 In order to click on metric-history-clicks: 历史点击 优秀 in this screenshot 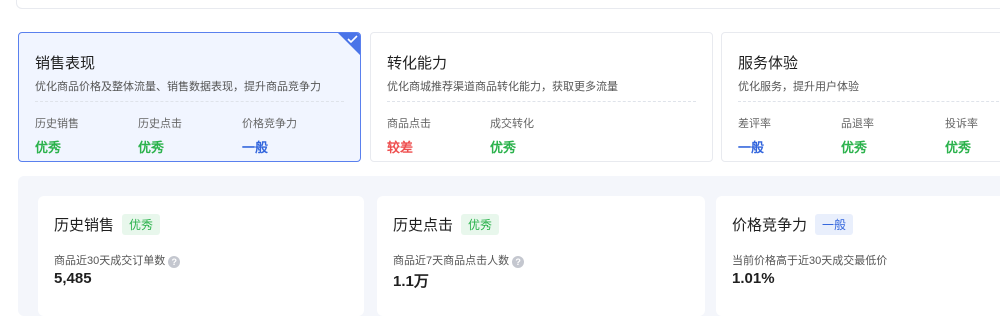, I will do `click(160, 135)`.